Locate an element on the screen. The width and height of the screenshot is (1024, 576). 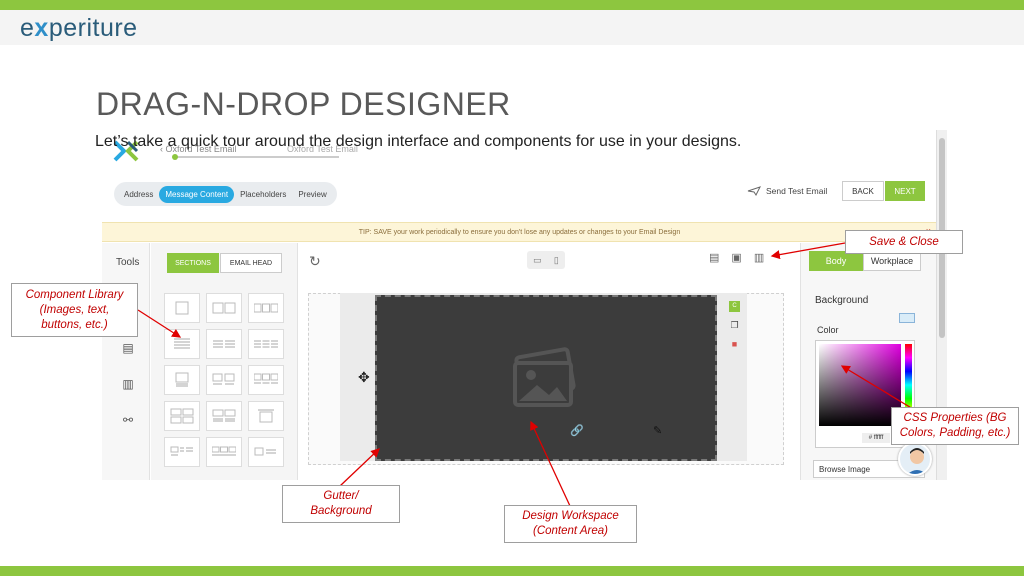
back-button: BACK is located at coordinates (863, 191).